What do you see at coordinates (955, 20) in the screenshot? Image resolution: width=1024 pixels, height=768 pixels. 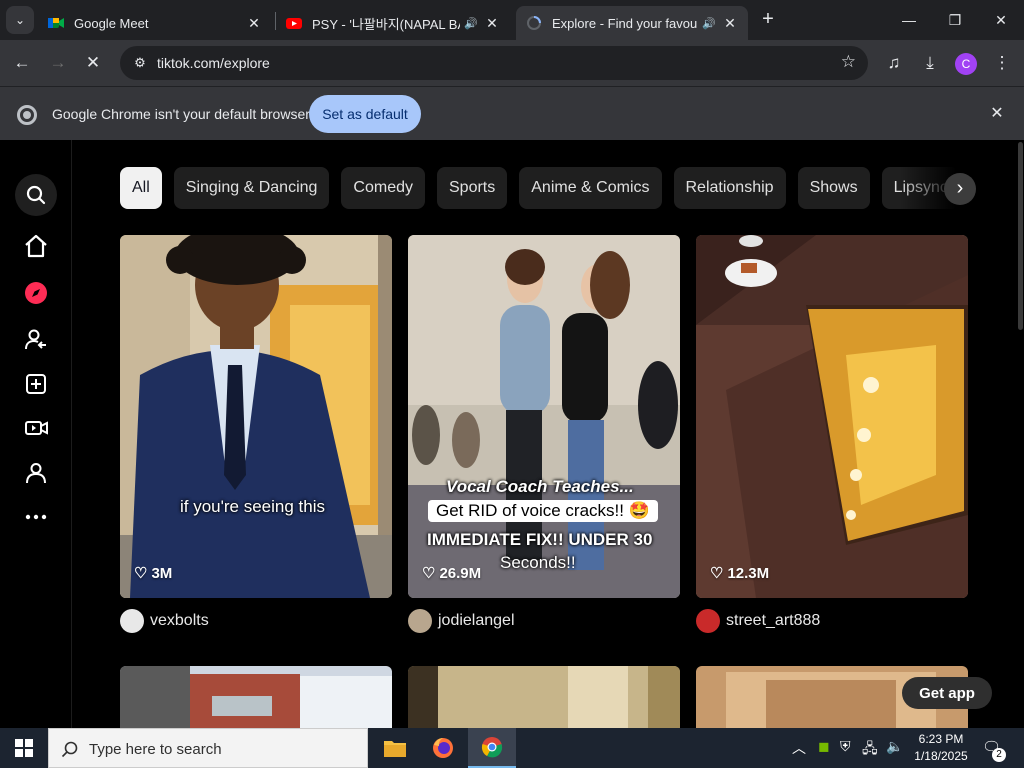 I see `restore-button: ❐` at bounding box center [955, 20].